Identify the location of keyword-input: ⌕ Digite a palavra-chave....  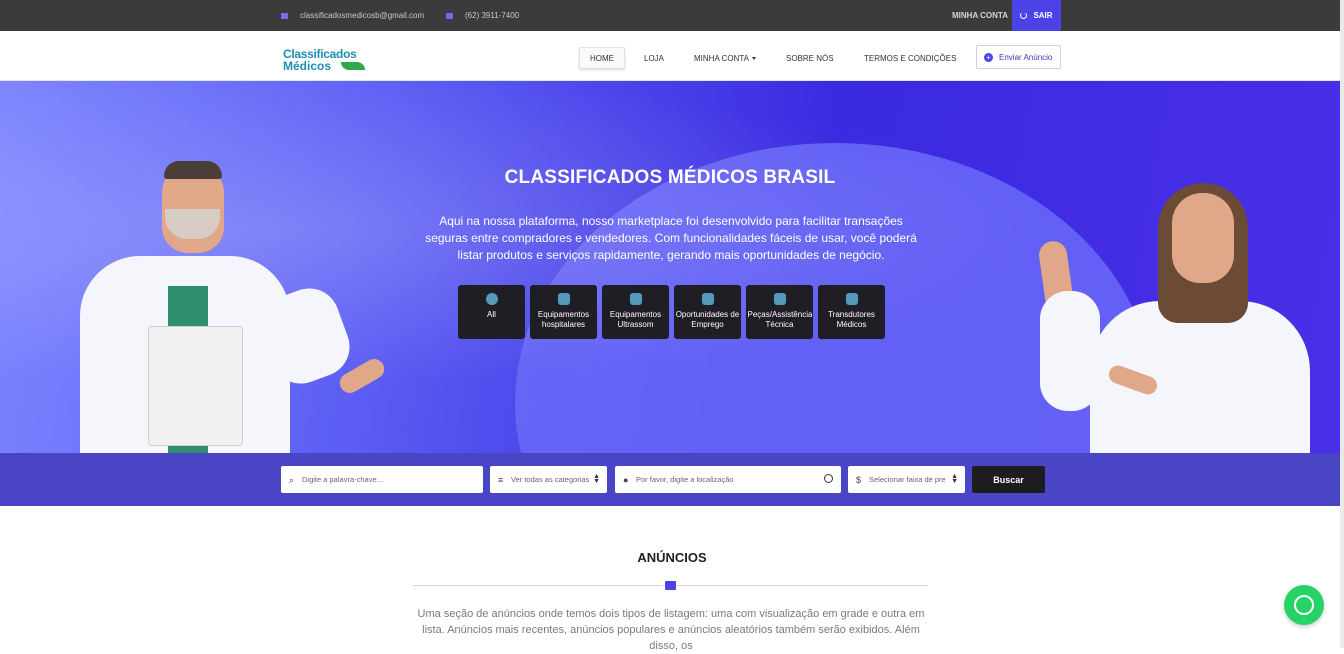
(382, 479).